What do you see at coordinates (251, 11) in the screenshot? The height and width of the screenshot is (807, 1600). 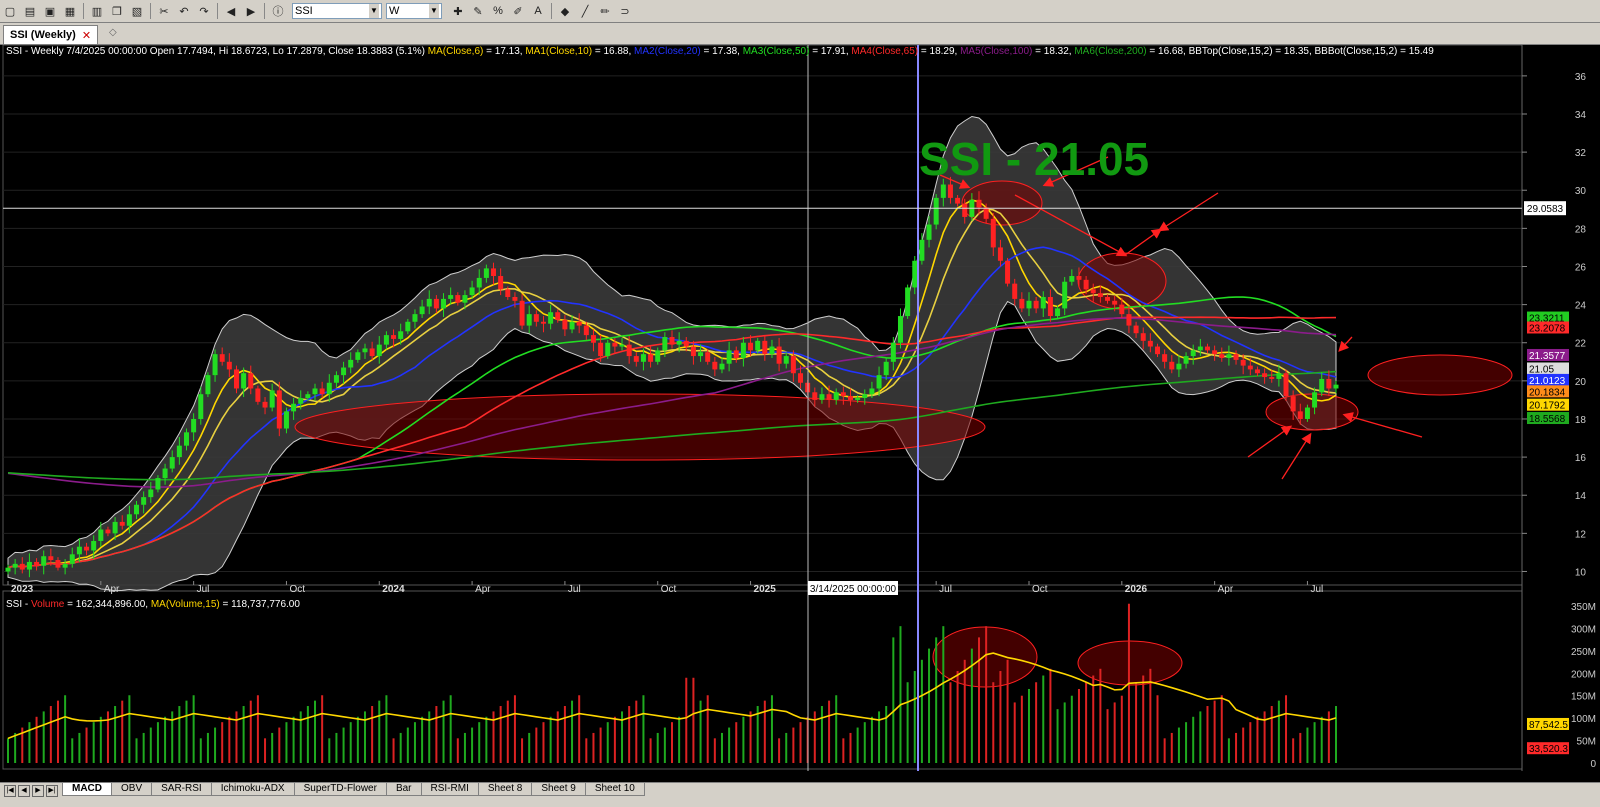 I see `forward-icon: ▶` at bounding box center [251, 11].